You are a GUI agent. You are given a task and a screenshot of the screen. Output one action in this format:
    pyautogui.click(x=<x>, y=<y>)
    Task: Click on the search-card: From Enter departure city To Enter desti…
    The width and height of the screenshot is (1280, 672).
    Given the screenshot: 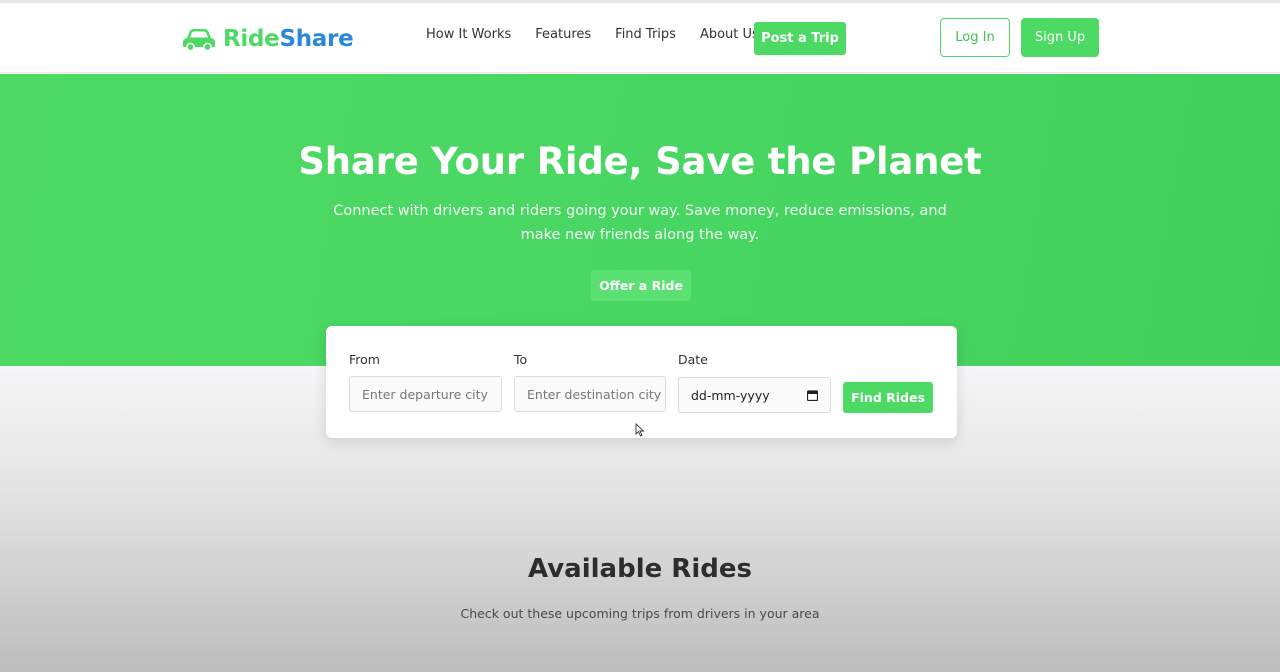 What is the action you would take?
    pyautogui.click(x=641, y=382)
    